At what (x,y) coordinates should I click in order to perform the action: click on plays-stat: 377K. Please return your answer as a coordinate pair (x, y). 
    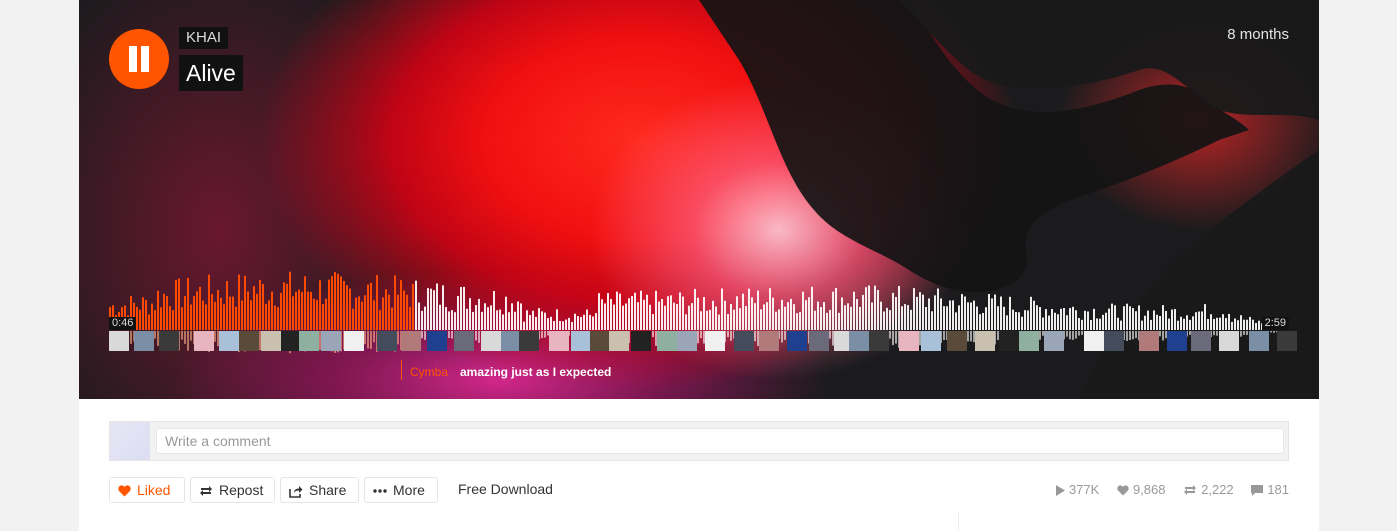
    Looking at the image, I should click on (1077, 489).